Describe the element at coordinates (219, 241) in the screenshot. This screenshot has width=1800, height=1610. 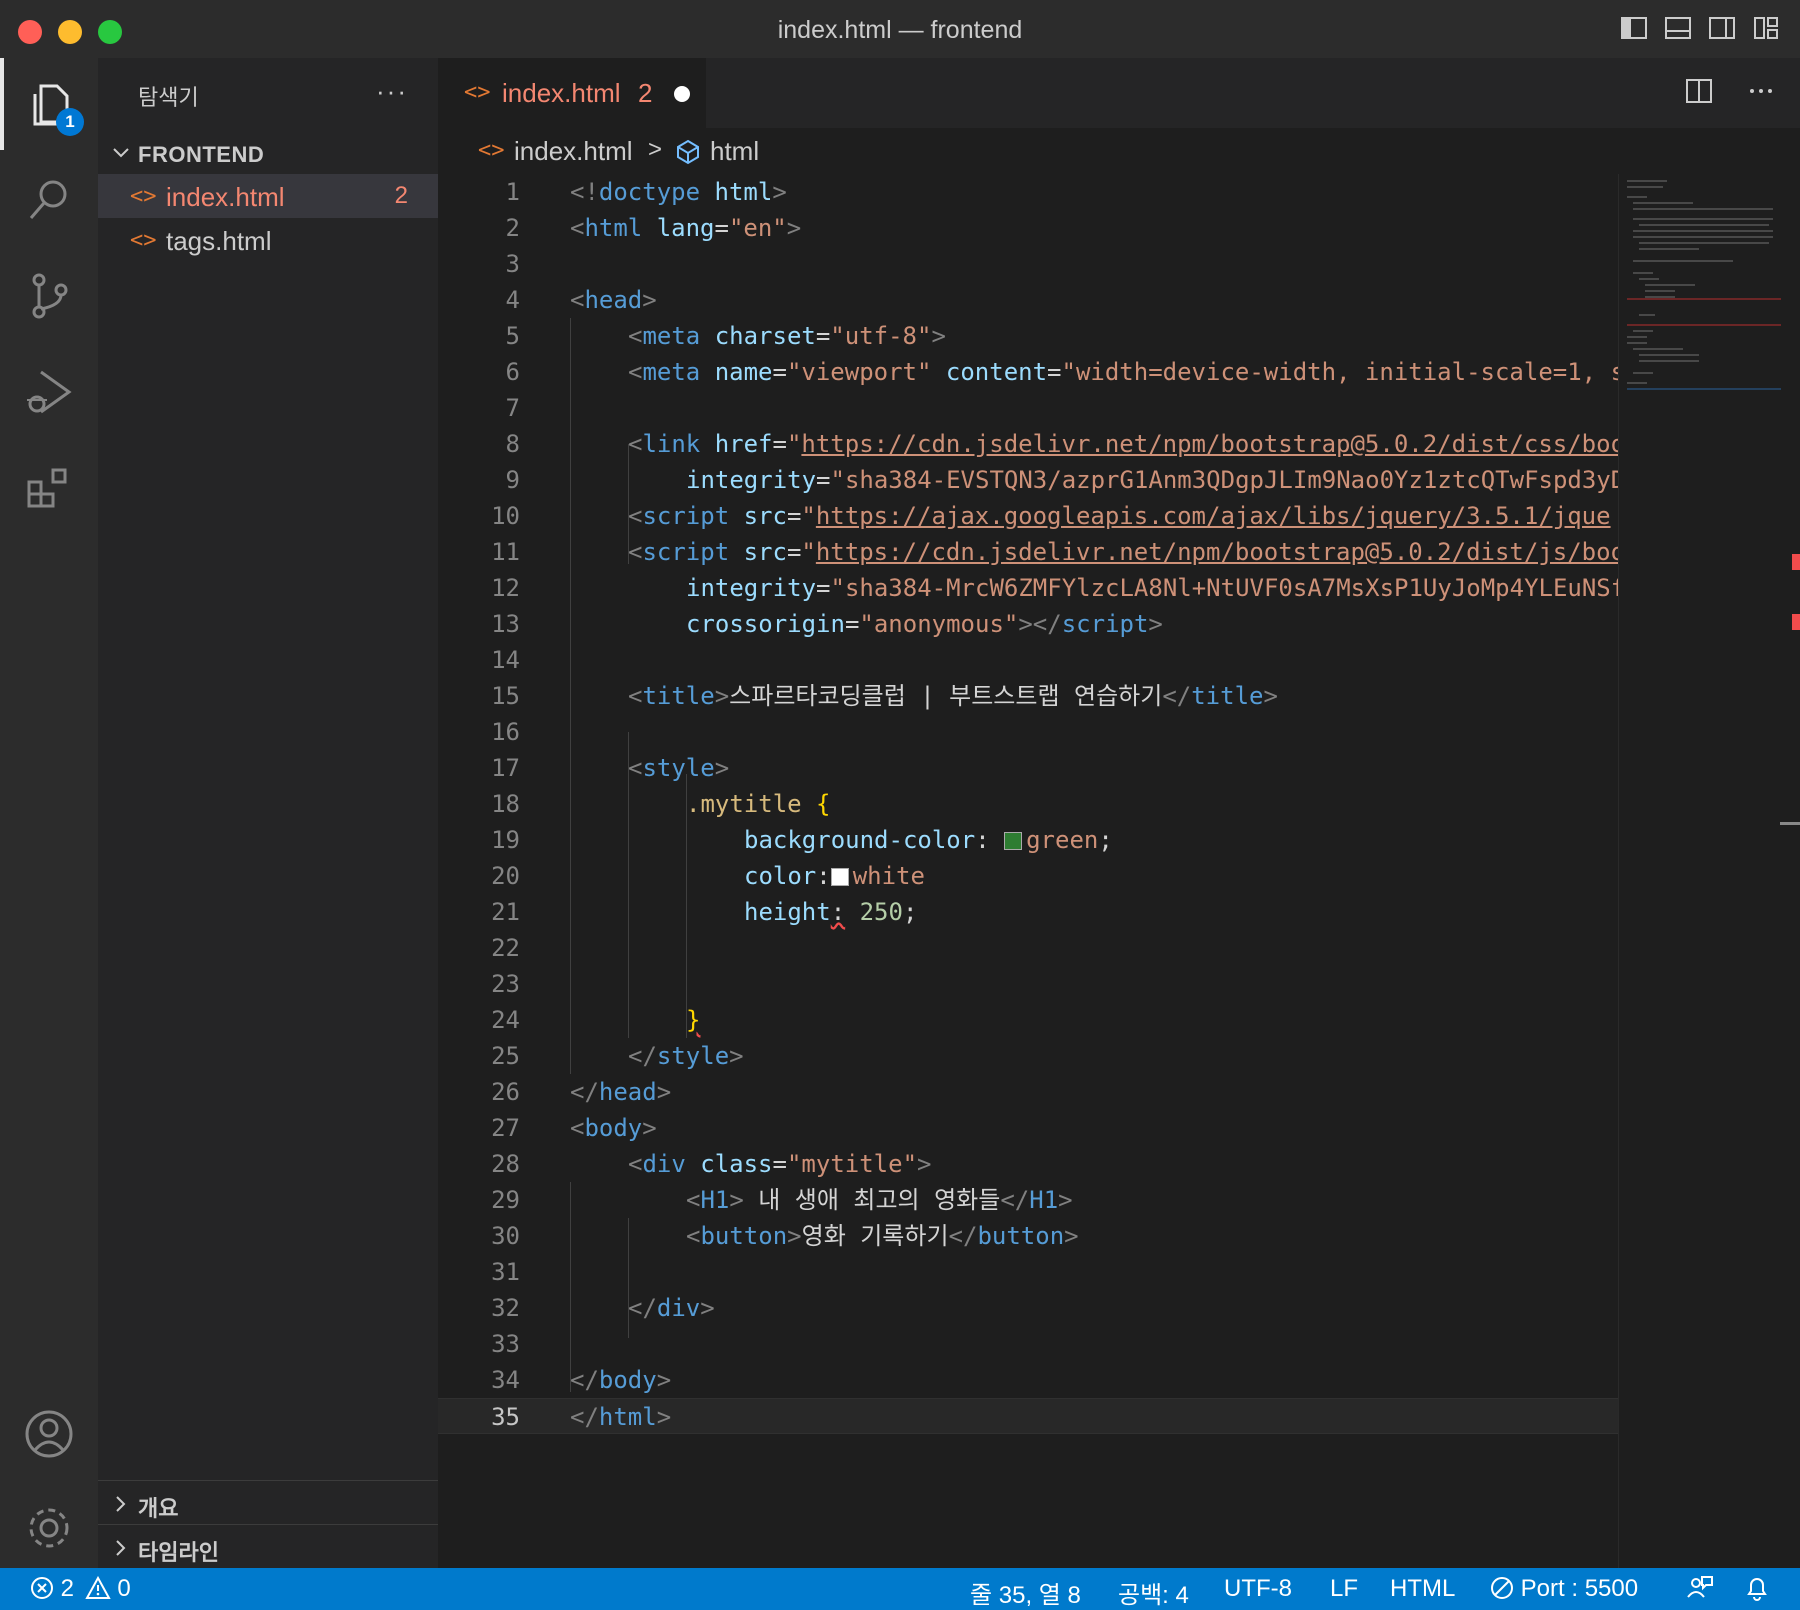
I see `file-name: tags.html` at that location.